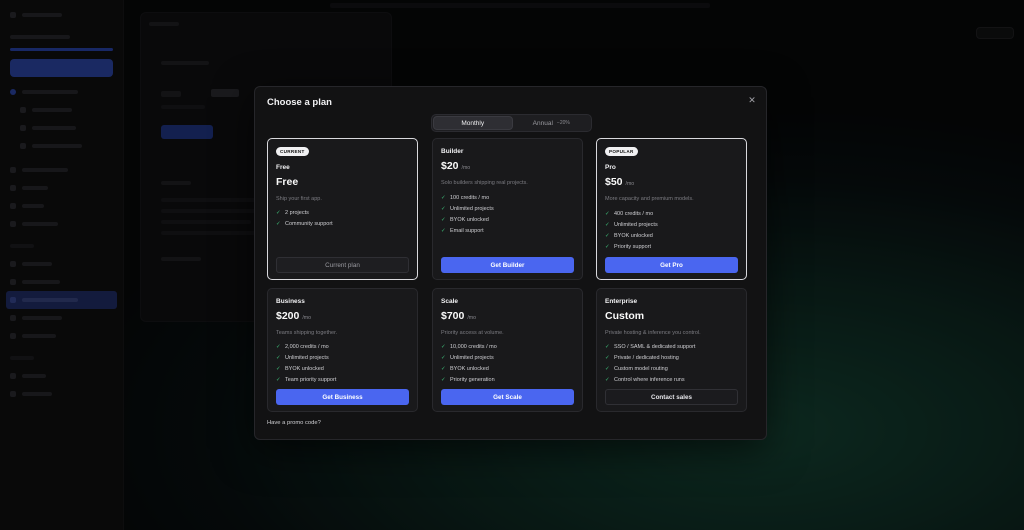  Describe the element at coordinates (342, 397) in the screenshot. I see `get-business-button: Get Business` at that location.